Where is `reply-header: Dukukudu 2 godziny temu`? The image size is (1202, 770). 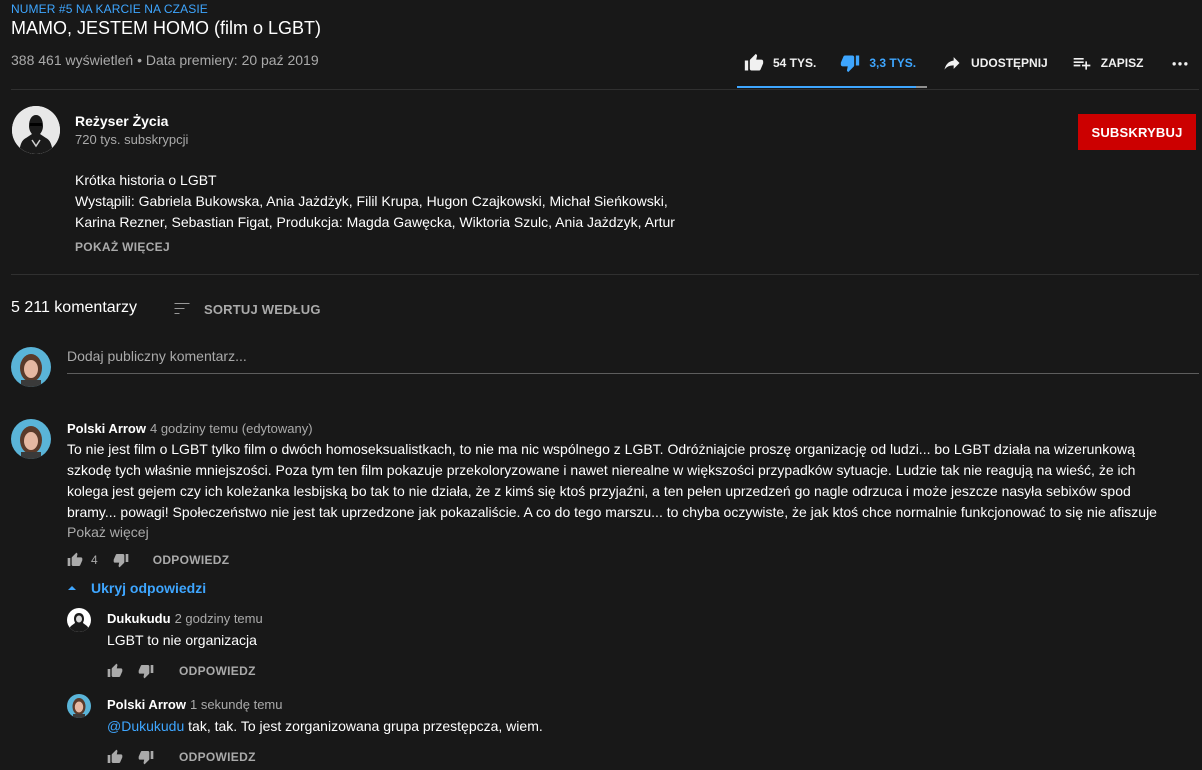
reply-header: Dukukudu 2 godziny temu is located at coordinates (185, 619).